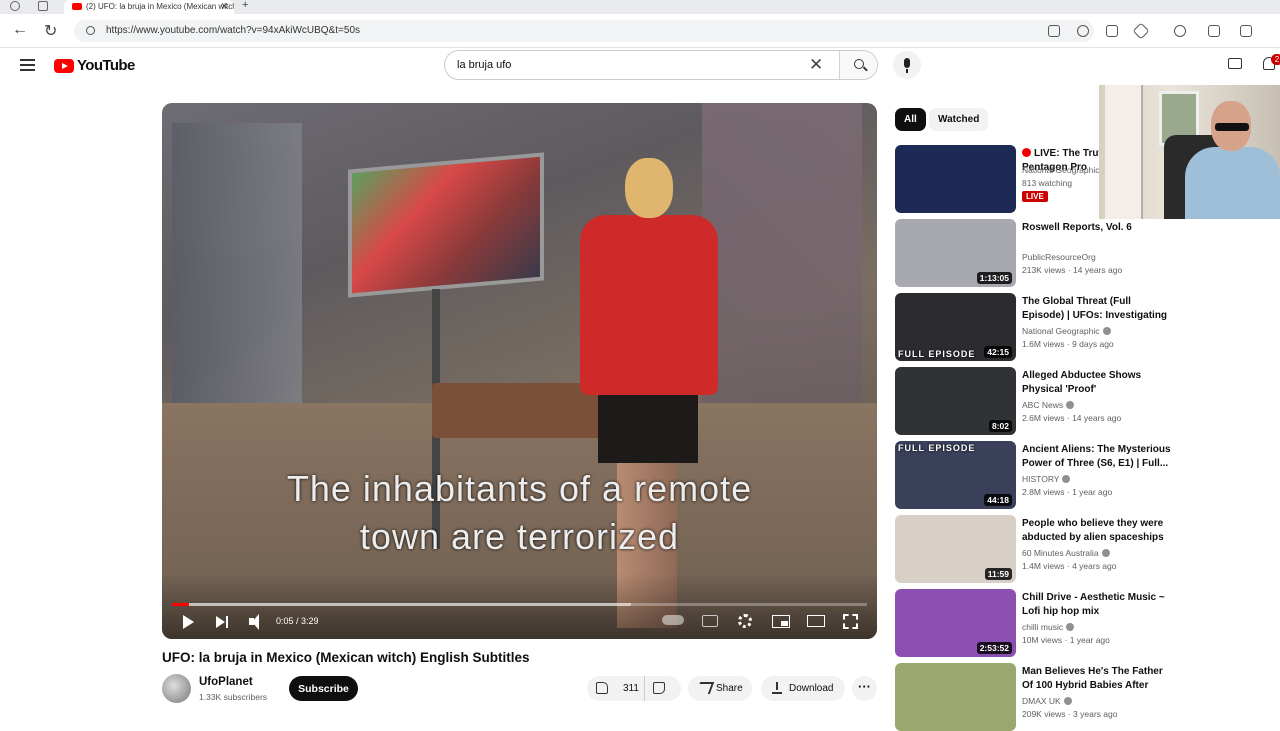  What do you see at coordinates (1072, 418) in the screenshot?
I see `recommendation-meta: 2.6M views · 14 years ago` at bounding box center [1072, 418].